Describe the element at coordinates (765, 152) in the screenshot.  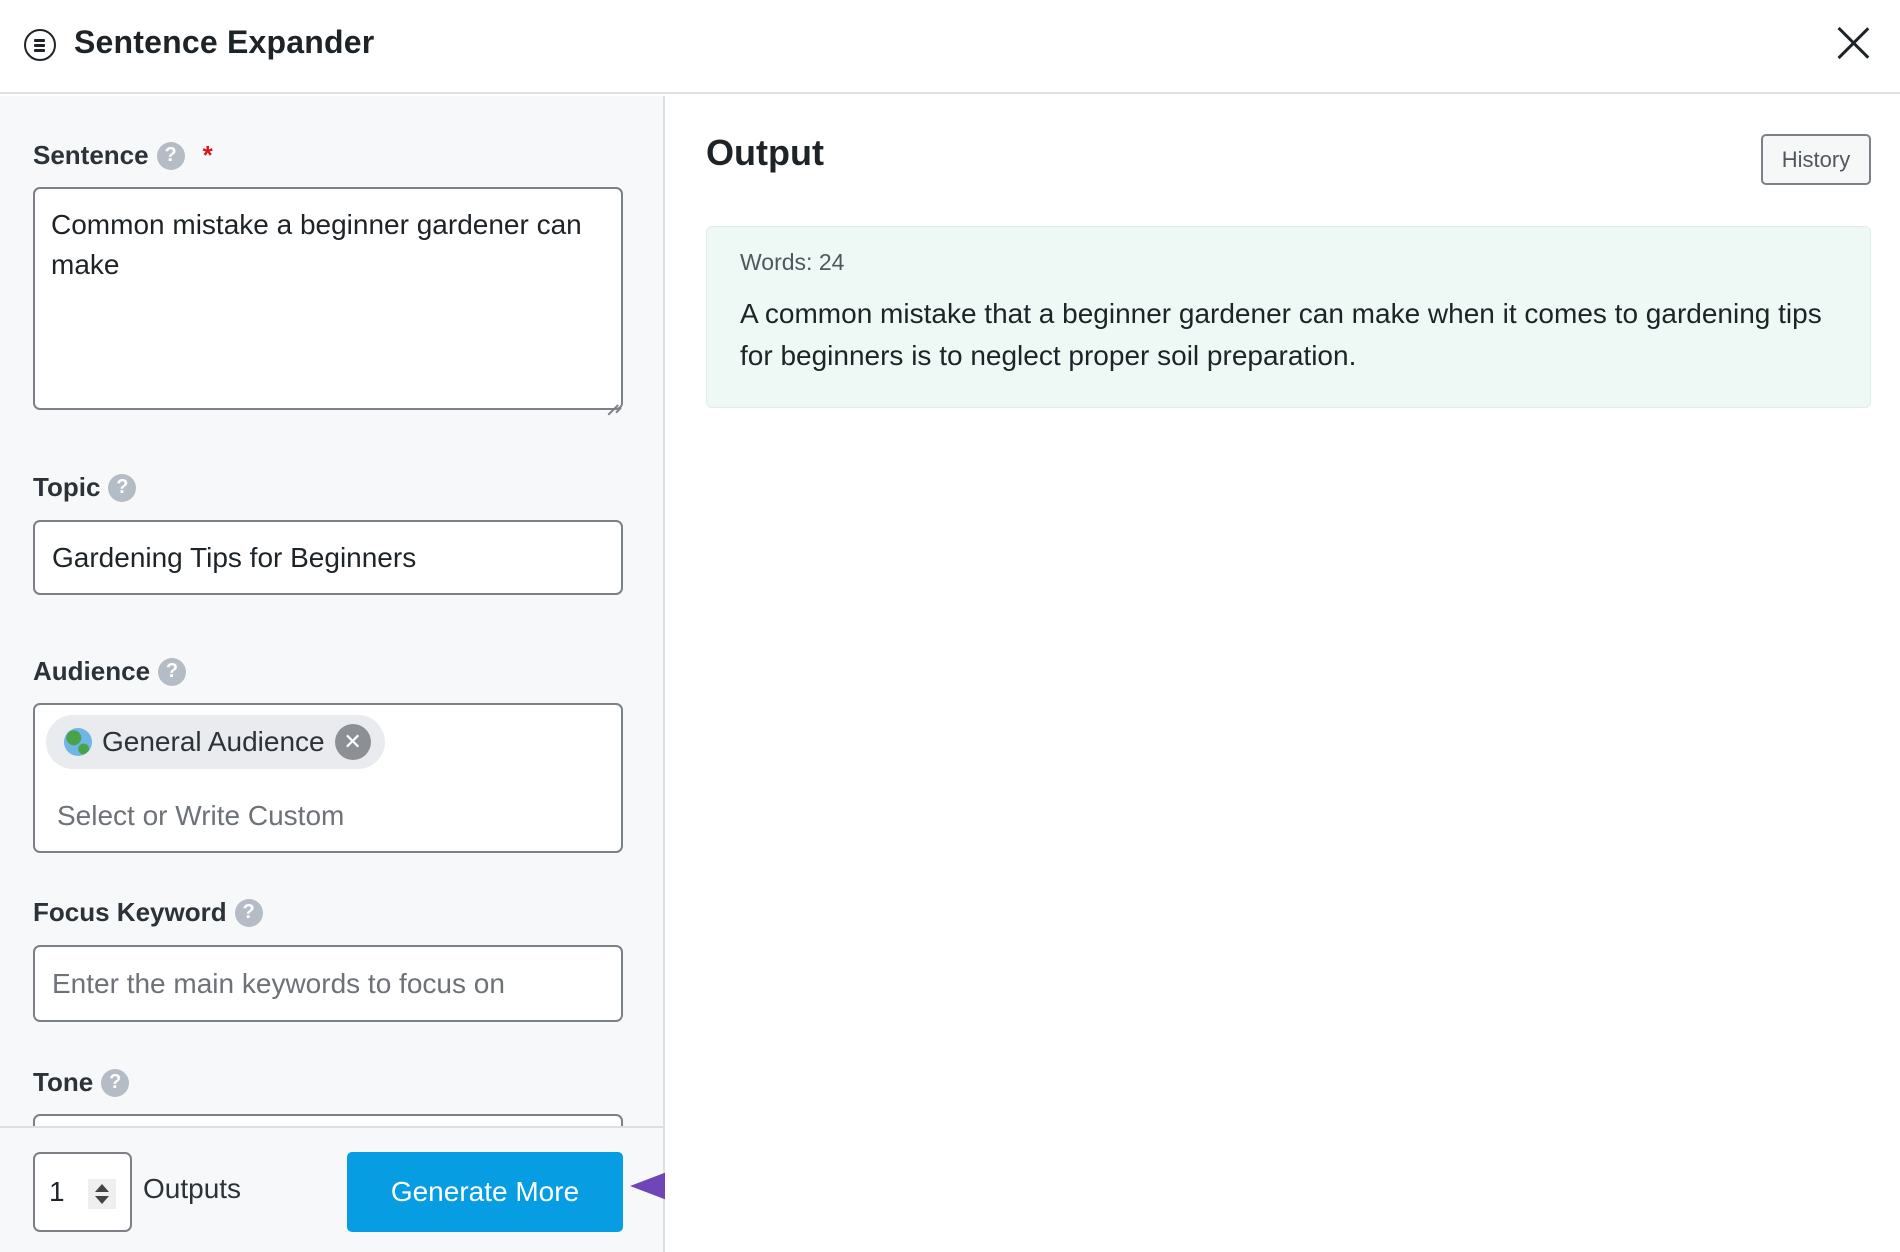
I see `output-title: Output` at that location.